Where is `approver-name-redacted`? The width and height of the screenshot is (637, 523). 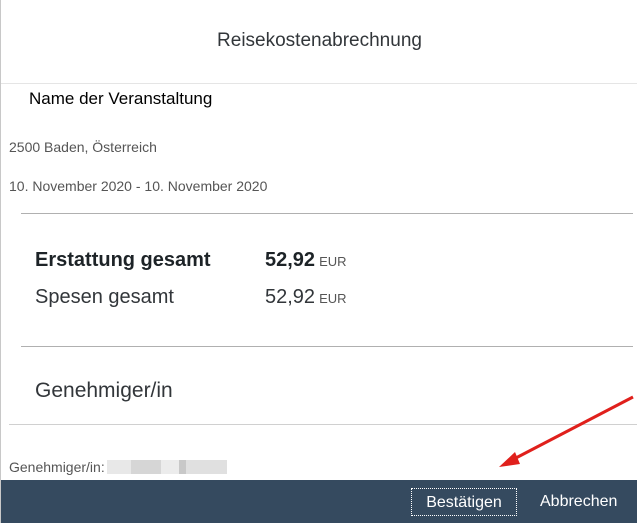 approver-name-redacted is located at coordinates (166, 467).